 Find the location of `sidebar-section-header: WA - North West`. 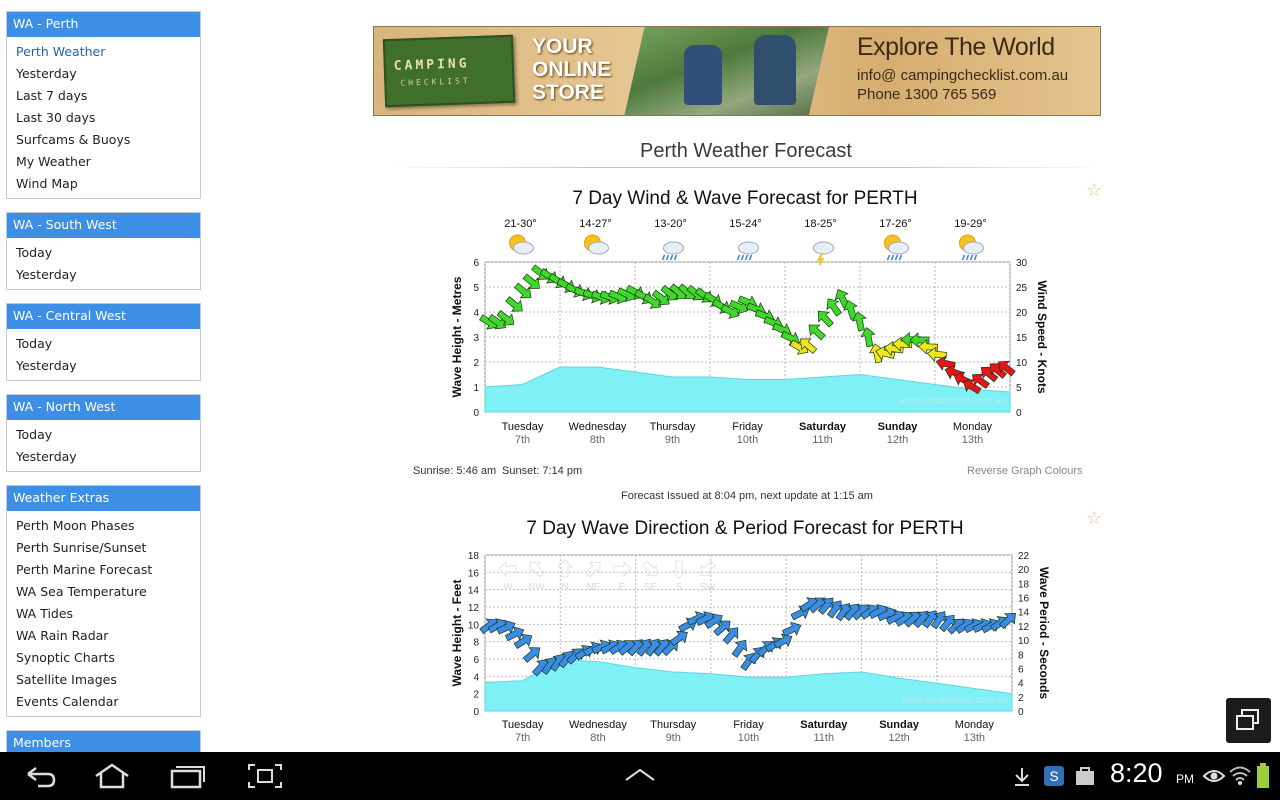

sidebar-section-header: WA - North West is located at coordinates (103, 407).